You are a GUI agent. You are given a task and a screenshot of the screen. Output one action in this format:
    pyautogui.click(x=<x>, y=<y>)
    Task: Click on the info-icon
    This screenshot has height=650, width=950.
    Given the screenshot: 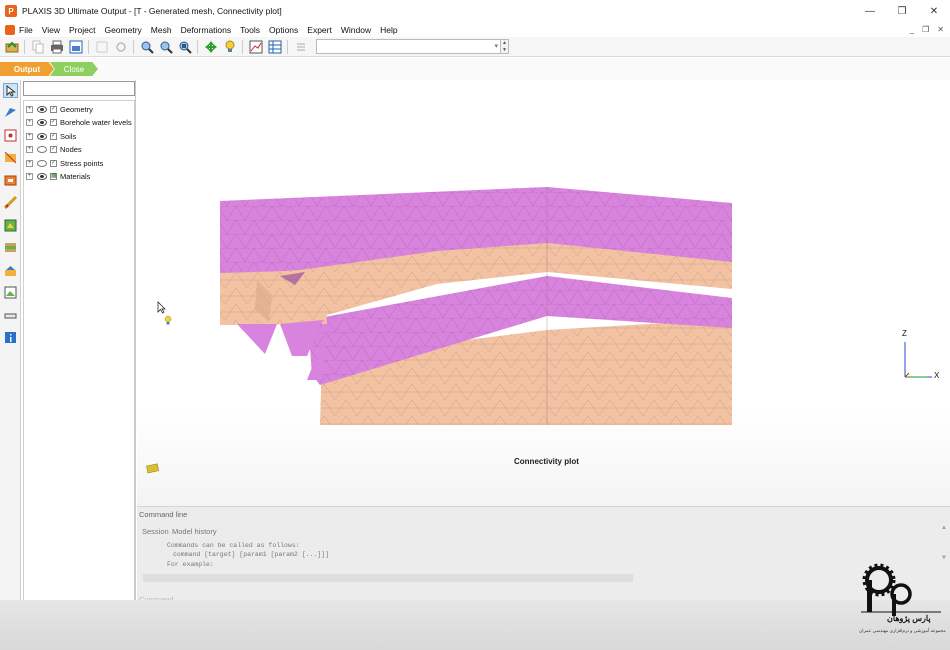 What is the action you would take?
    pyautogui.click(x=10, y=337)
    